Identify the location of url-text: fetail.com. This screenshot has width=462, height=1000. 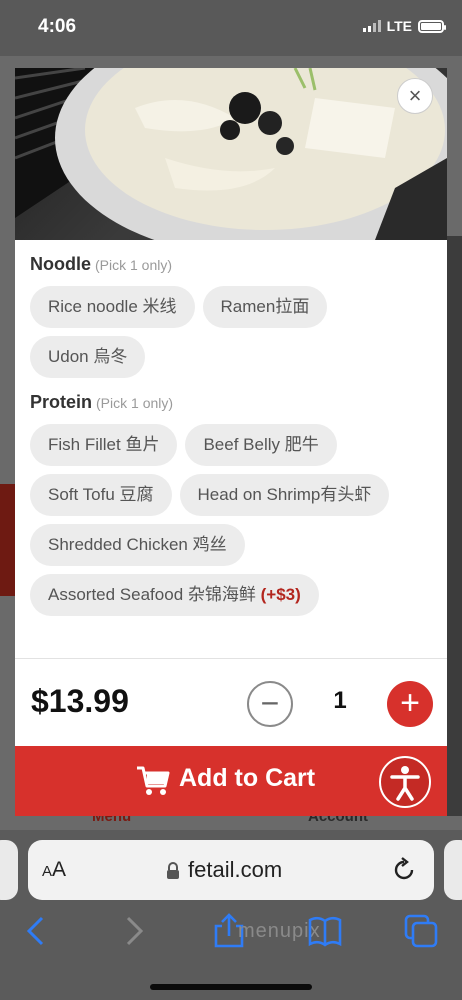
(235, 869).